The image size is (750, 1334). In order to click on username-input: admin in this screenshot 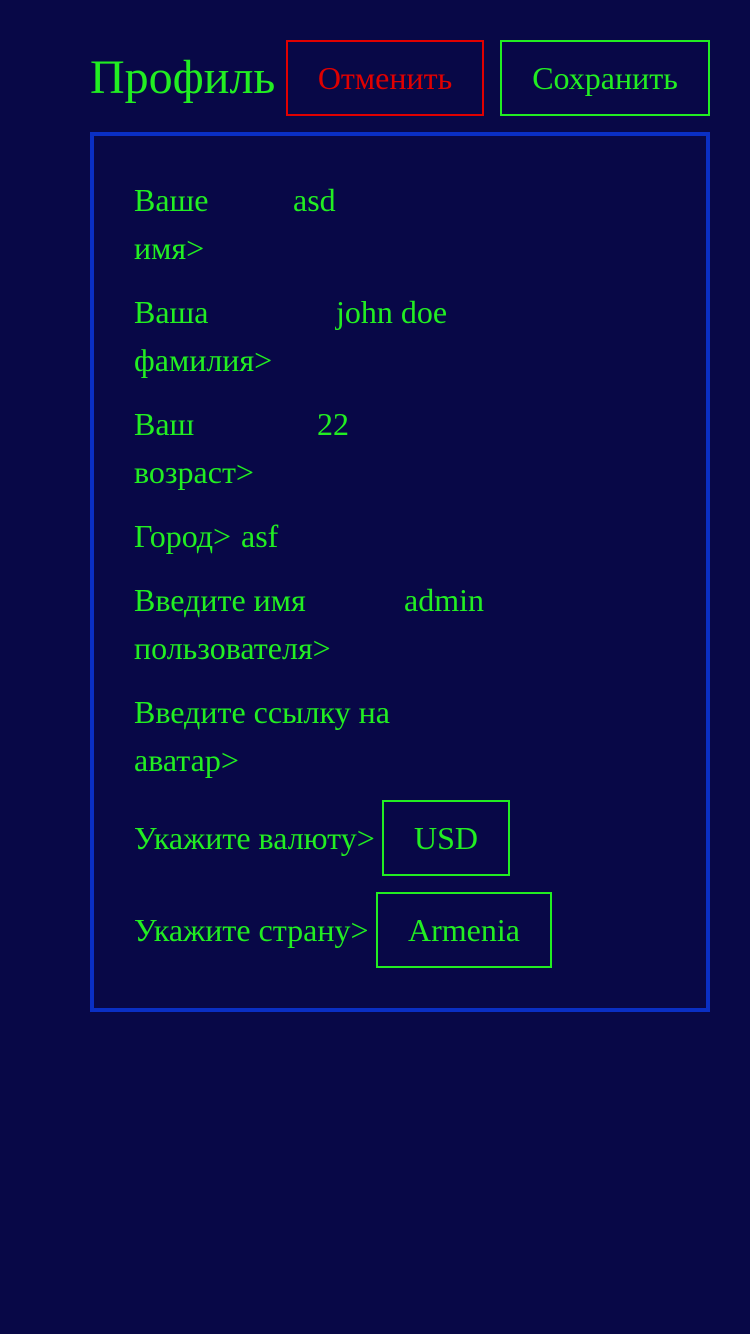, I will do `click(444, 600)`.